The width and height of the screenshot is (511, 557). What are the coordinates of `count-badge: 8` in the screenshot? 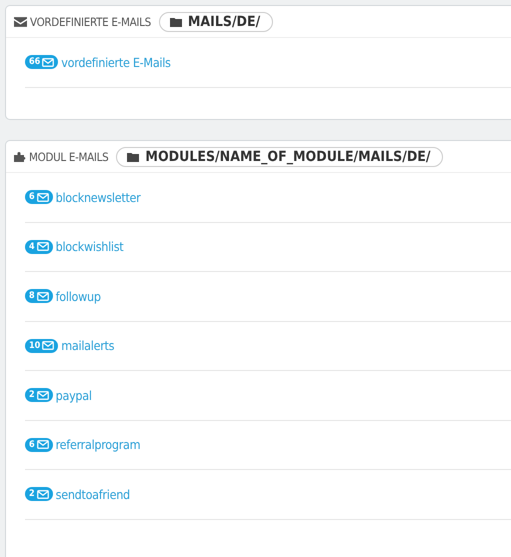 It's located at (39, 296).